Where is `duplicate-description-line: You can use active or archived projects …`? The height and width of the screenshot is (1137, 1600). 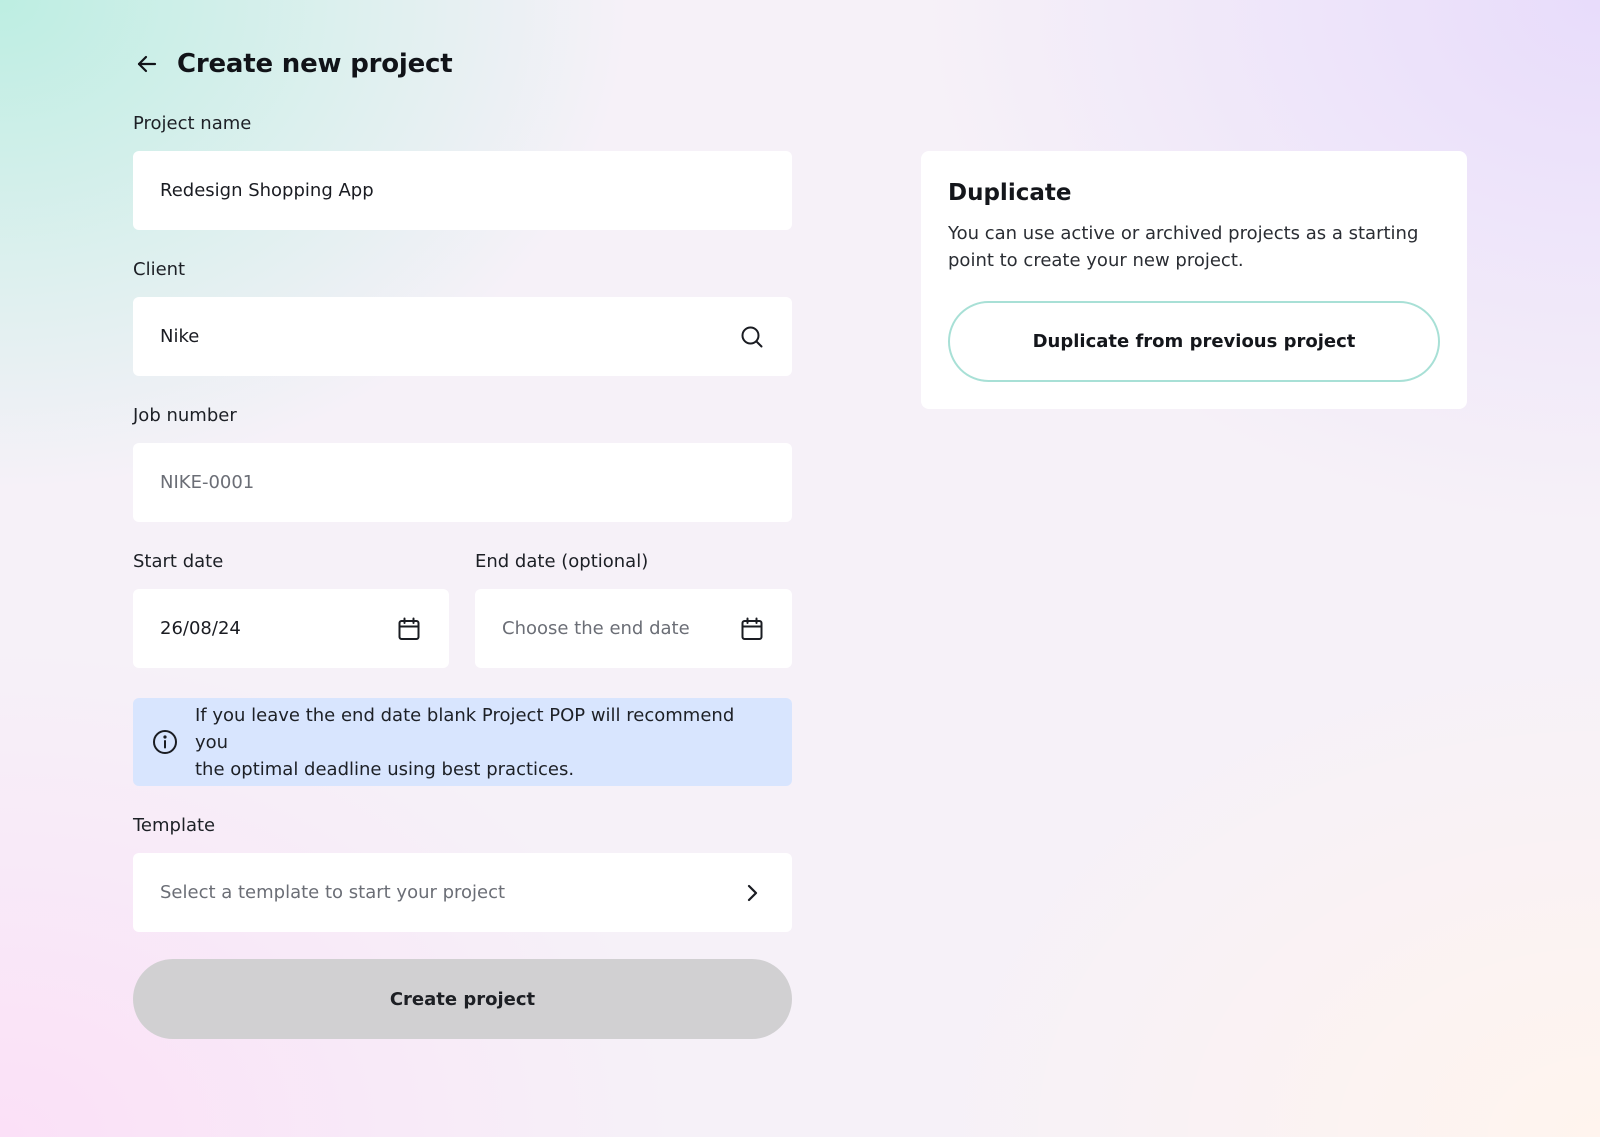 duplicate-description-line: You can use active or archived projects … is located at coordinates (1183, 233).